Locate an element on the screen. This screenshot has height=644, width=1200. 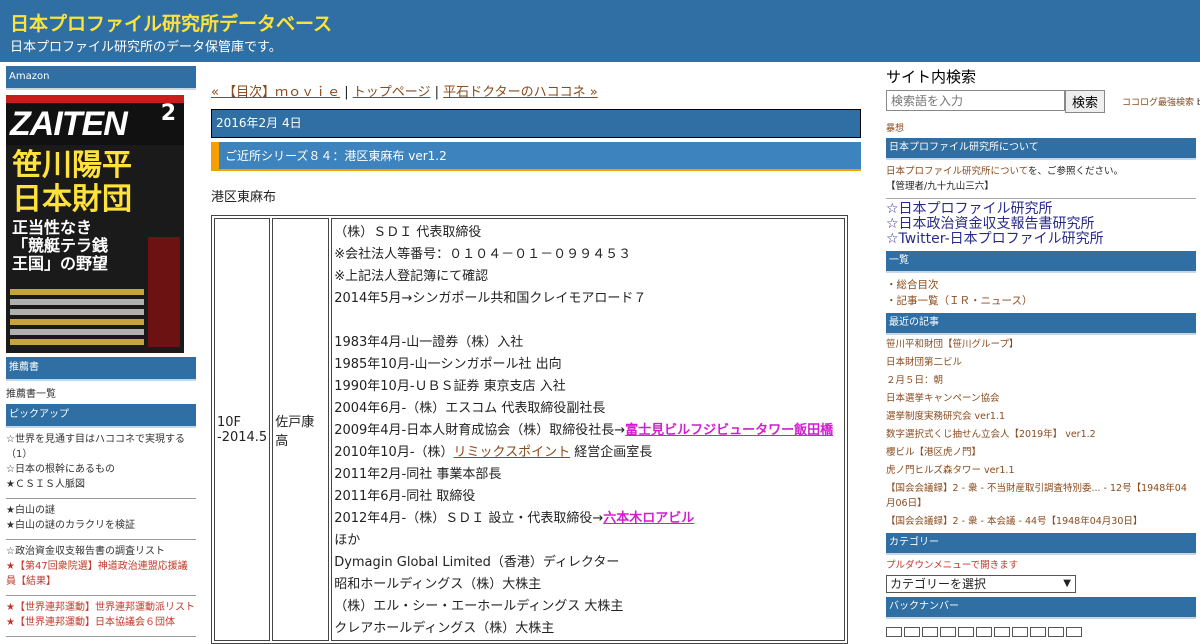
book-cover-image: ZAITEN 2 笹川陽平日本財団 正当性なき「競艇テラ銭王国」の野望 is located at coordinates (95, 224).